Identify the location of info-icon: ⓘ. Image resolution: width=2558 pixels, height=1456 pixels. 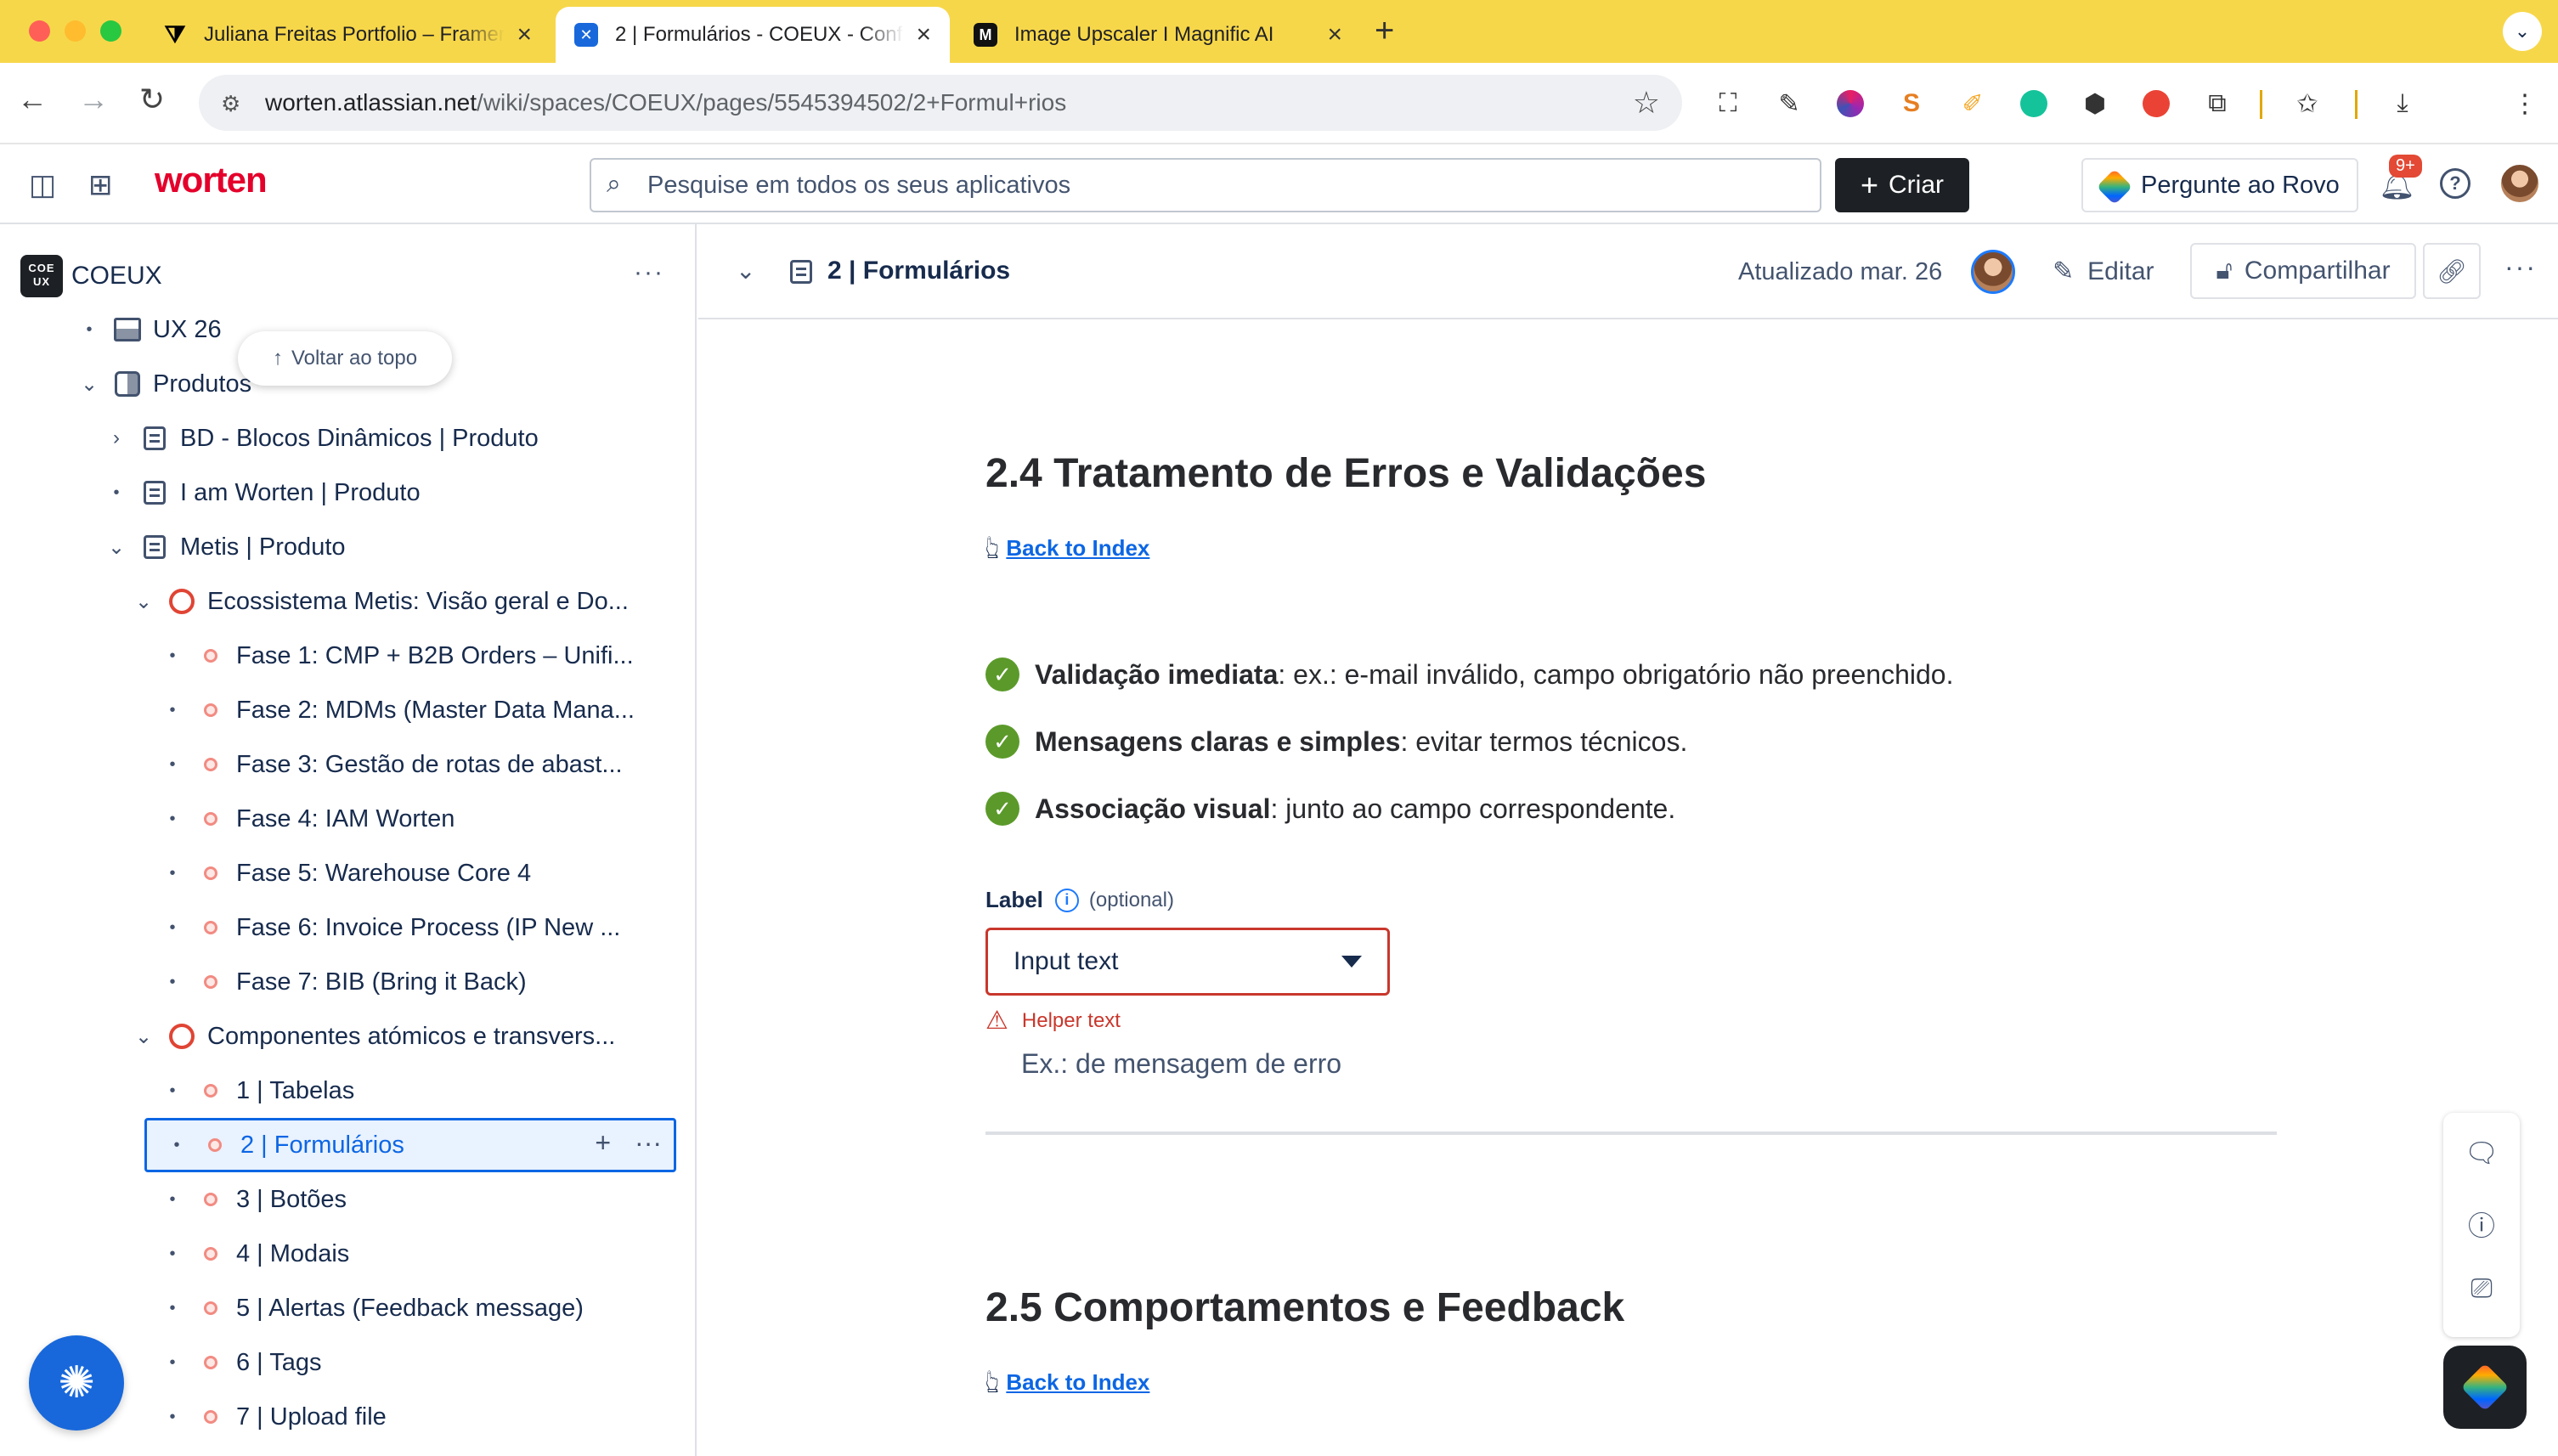
(2481, 1225).